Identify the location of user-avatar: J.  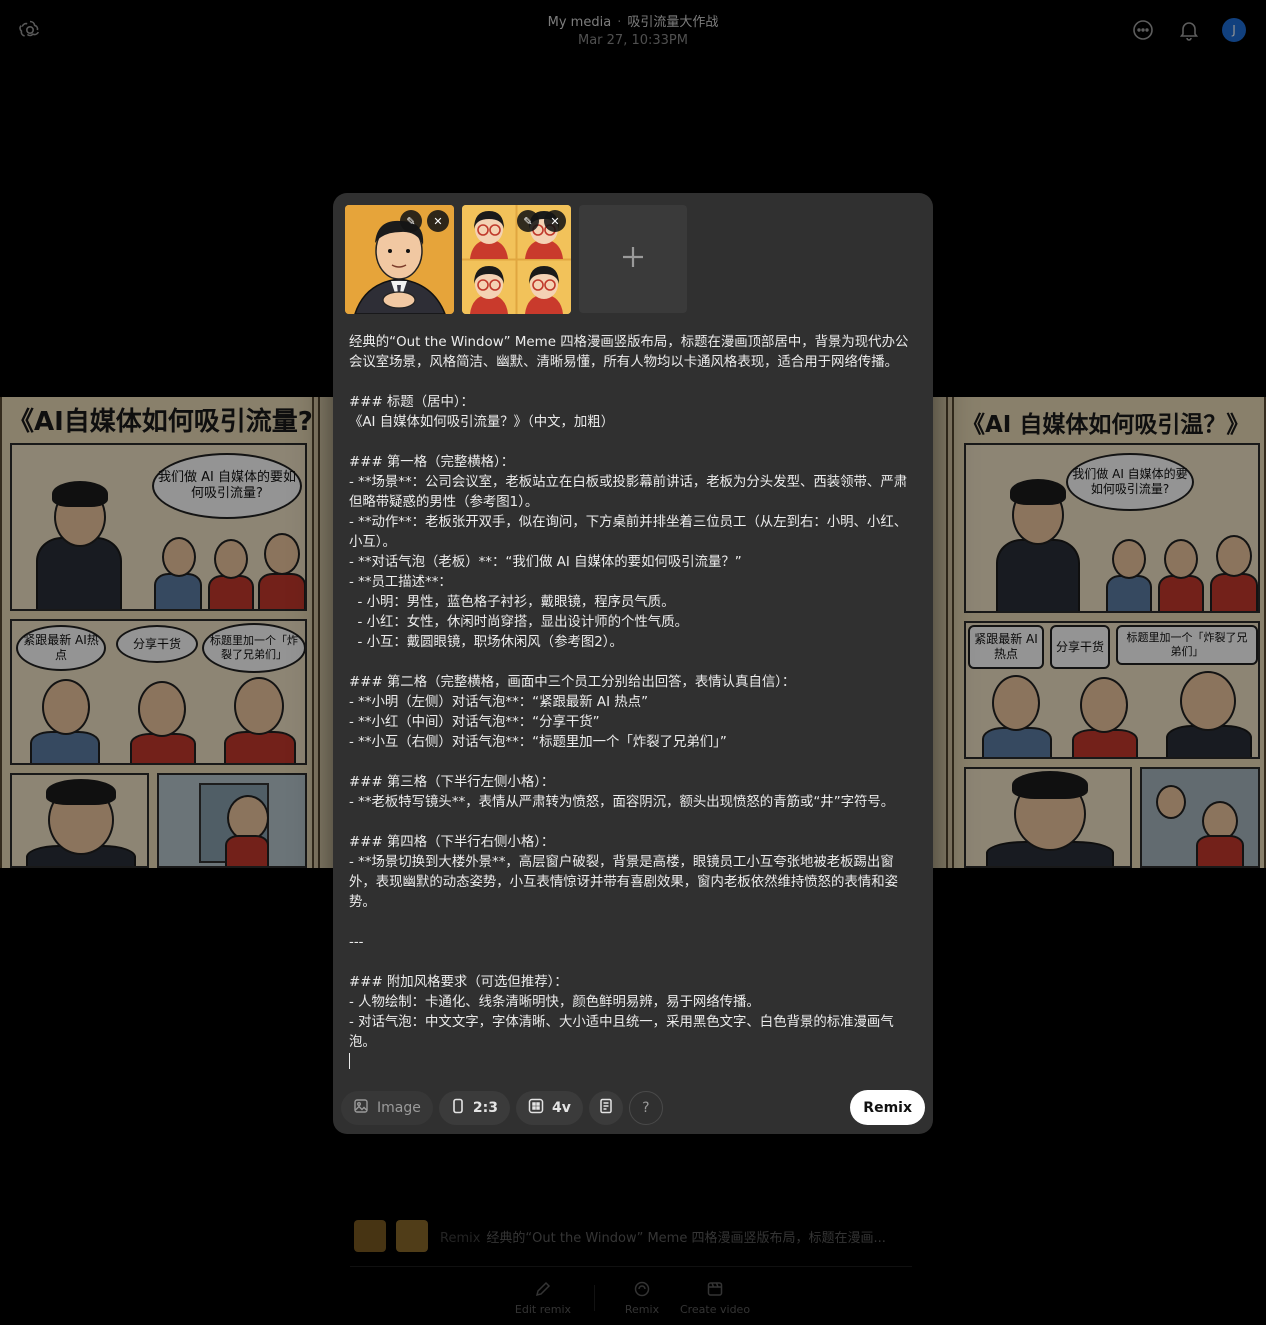
(1234, 30).